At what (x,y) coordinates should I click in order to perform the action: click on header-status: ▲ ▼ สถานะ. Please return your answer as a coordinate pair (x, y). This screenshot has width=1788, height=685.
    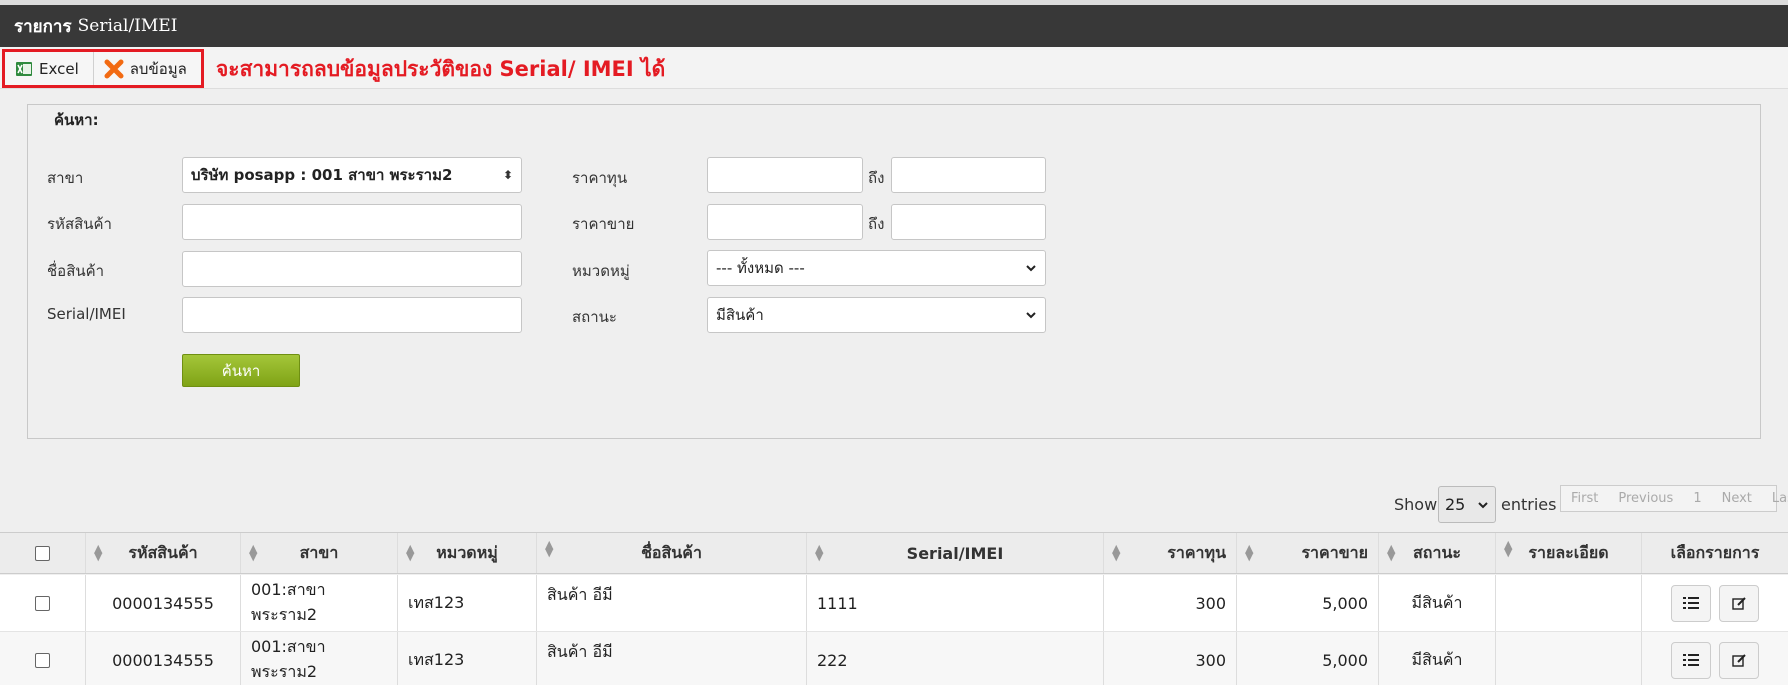
    Looking at the image, I should click on (1437, 553).